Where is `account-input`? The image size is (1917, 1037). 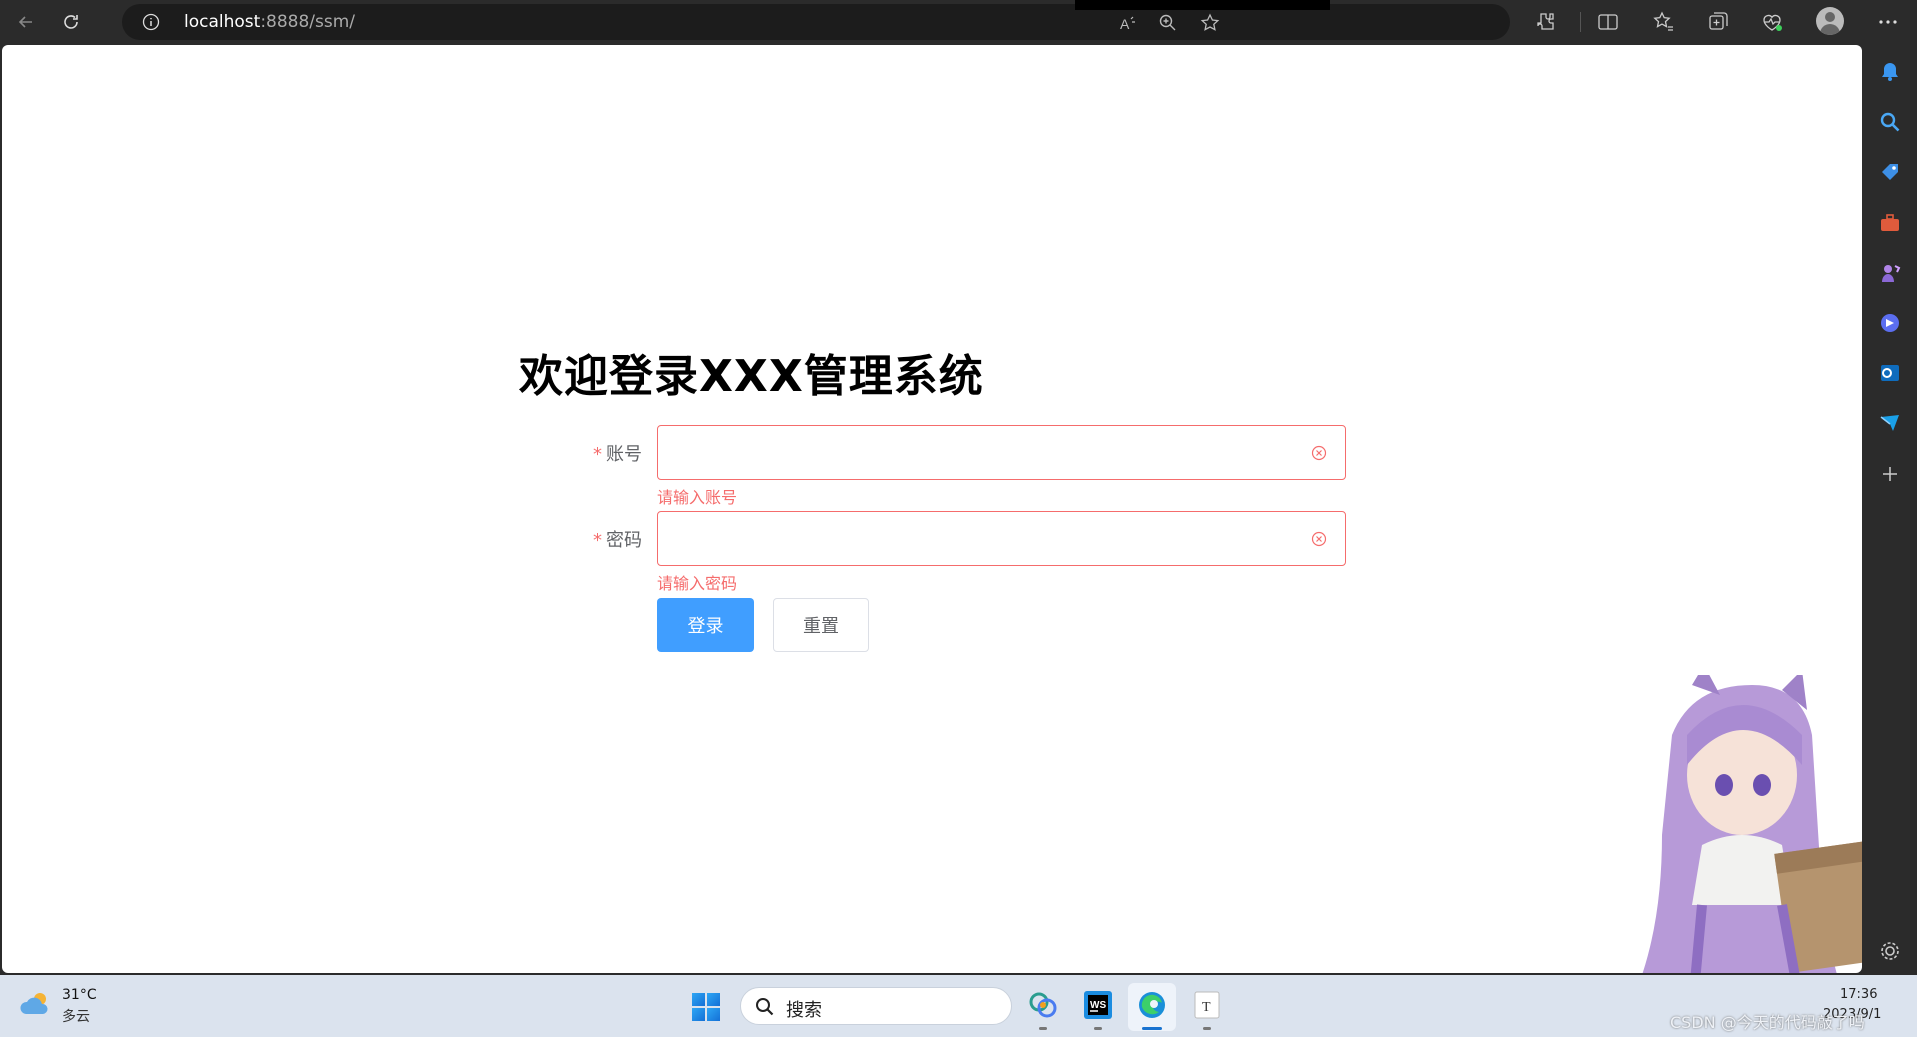 account-input is located at coordinates (1001, 452).